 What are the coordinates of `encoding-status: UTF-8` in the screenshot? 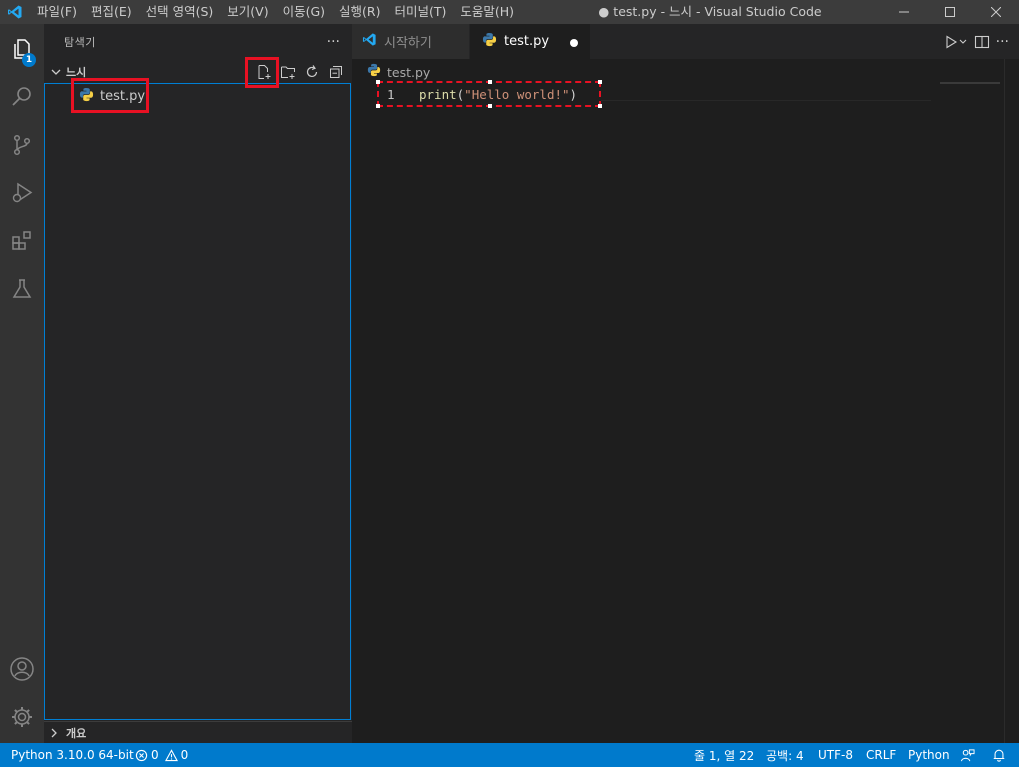 It's located at (835, 755).